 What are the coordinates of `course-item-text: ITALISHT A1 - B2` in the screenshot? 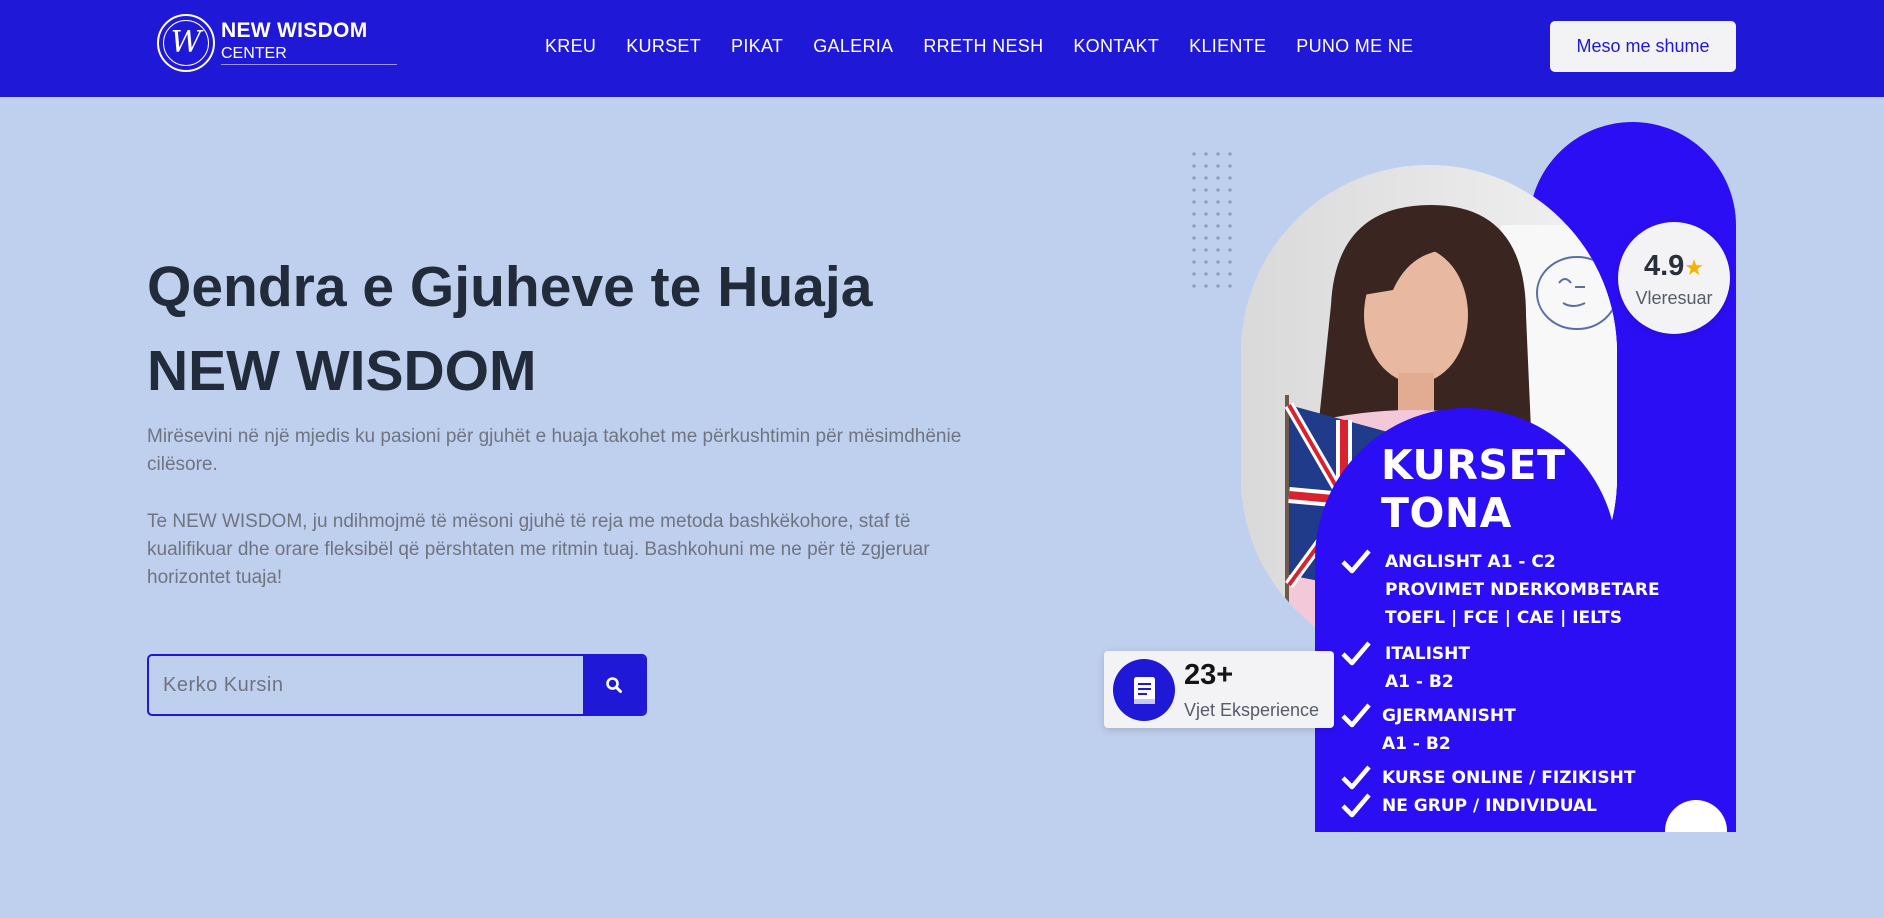 It's located at (1427, 668).